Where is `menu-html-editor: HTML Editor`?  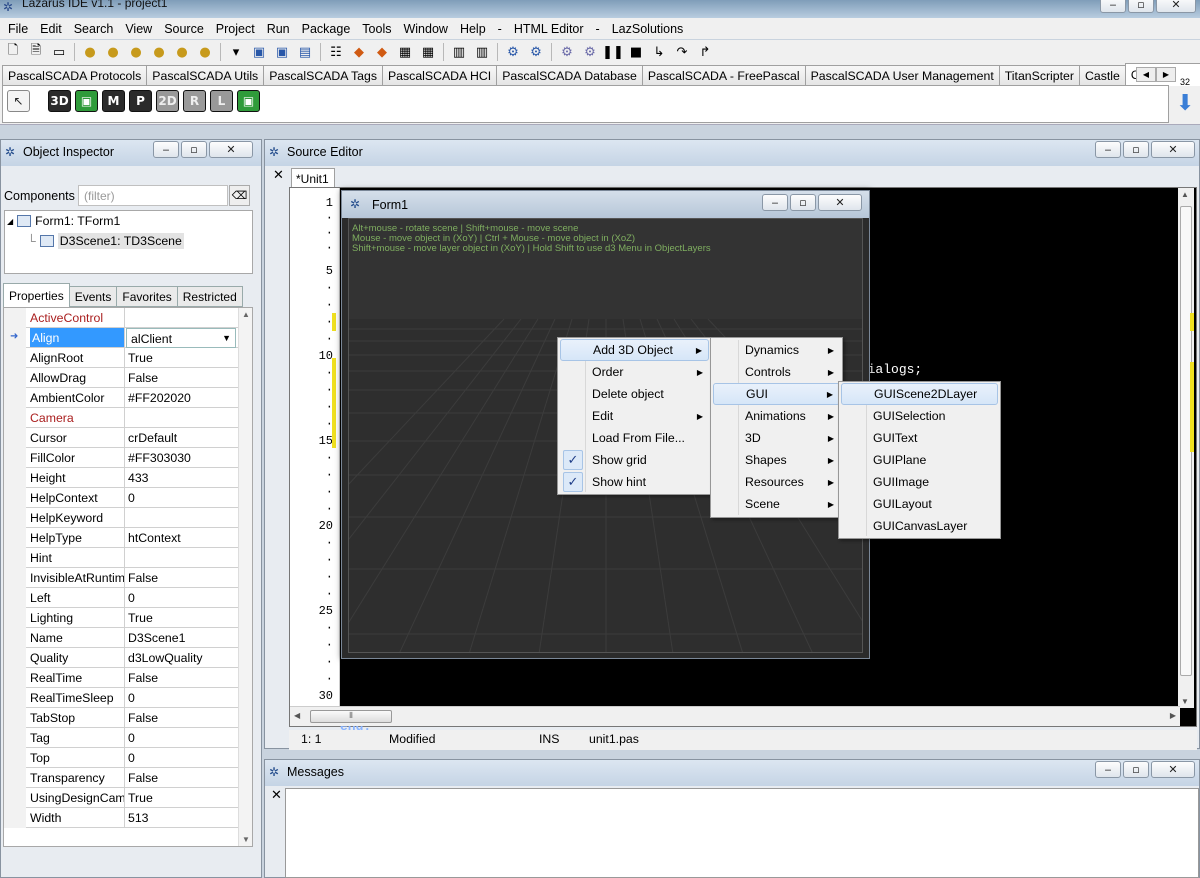
menu-html-editor: HTML Editor is located at coordinates (549, 29).